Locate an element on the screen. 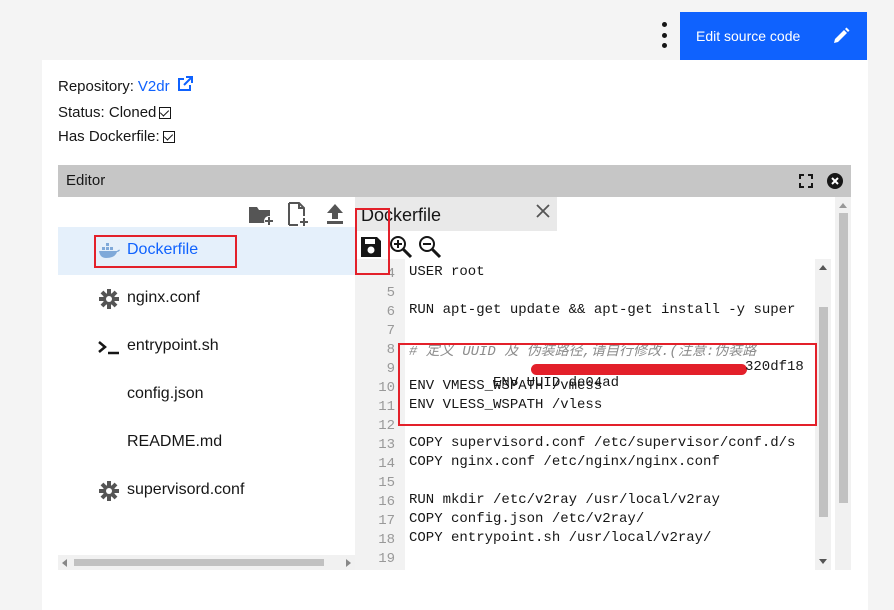  tree-item-label: entrypoint.sh is located at coordinates (173, 345).